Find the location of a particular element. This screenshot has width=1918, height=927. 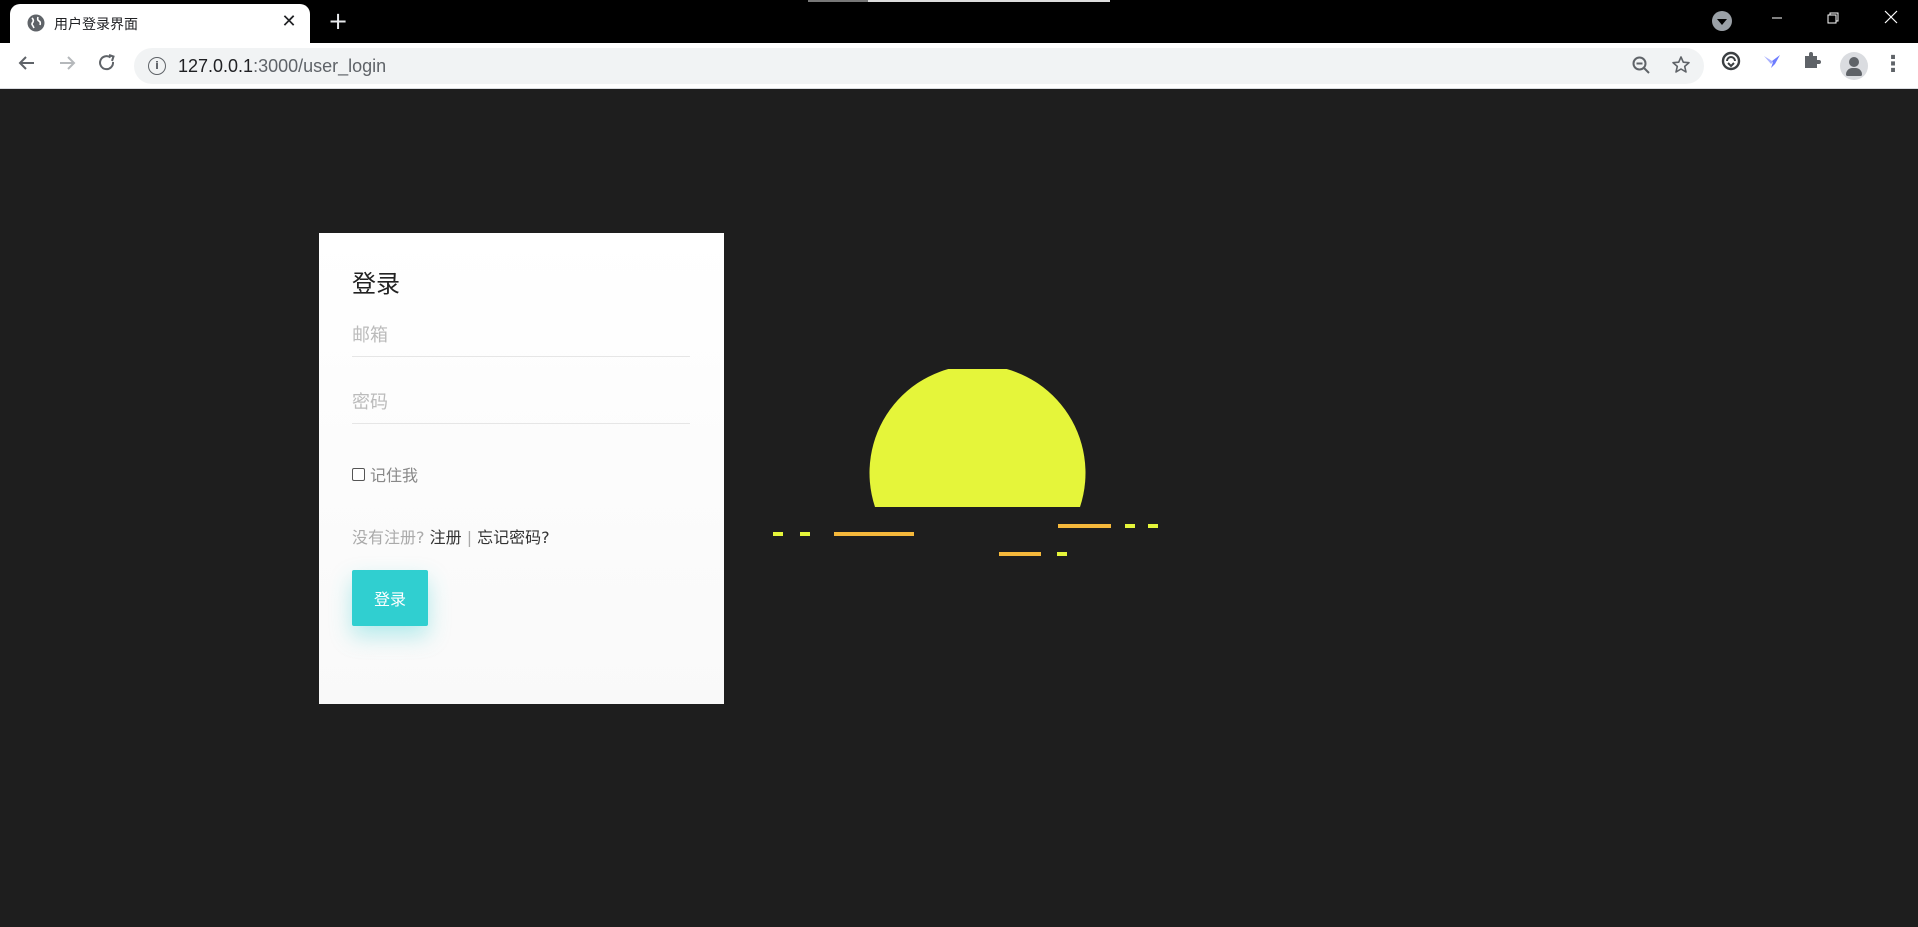

url-text: 127.0.0.1:3000/user_login is located at coordinates (282, 66).